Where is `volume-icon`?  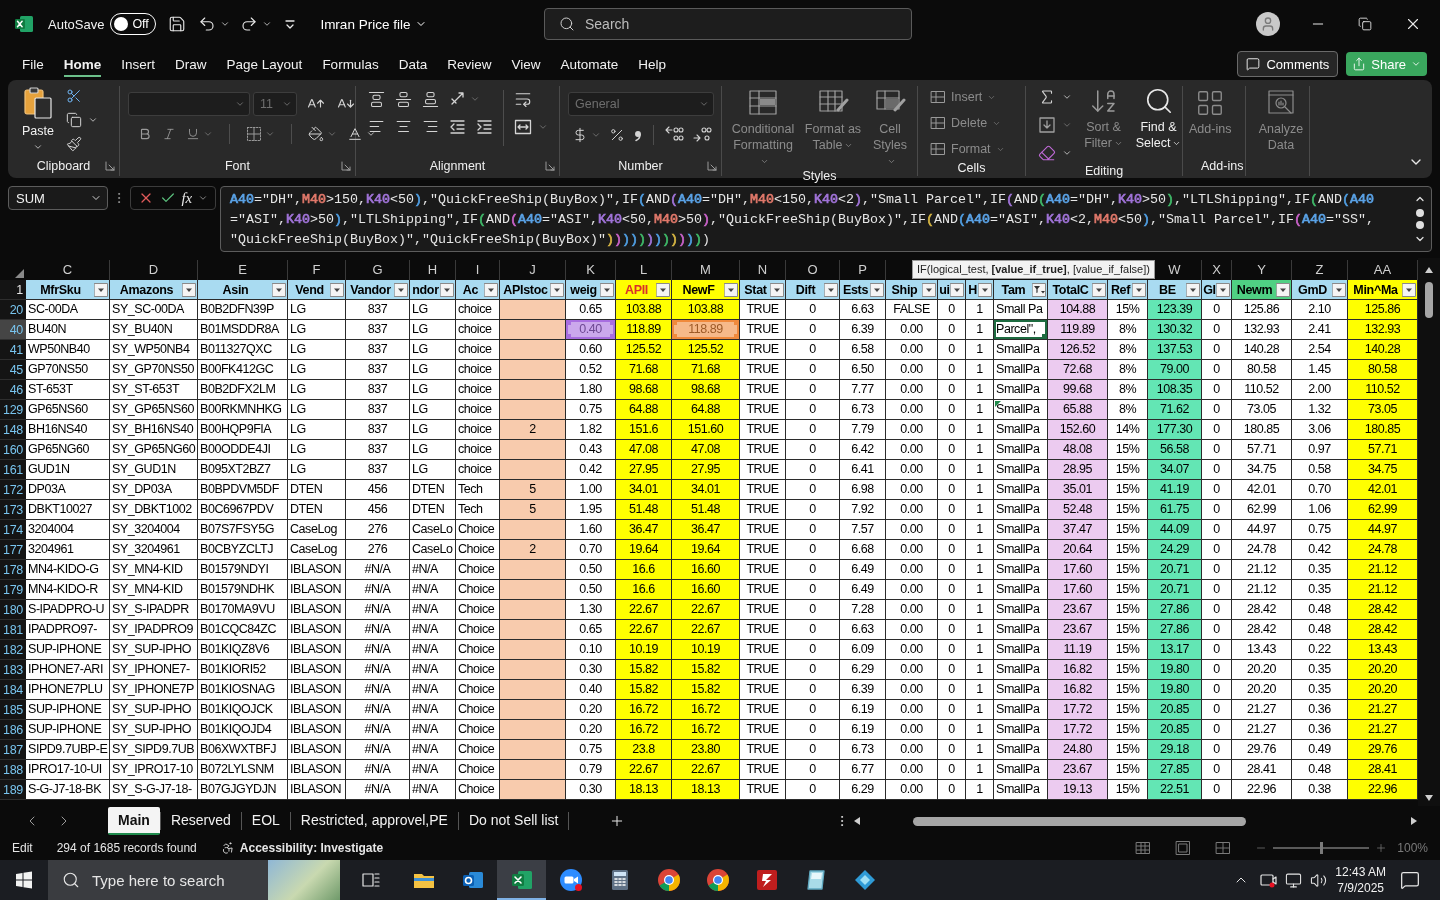 volume-icon is located at coordinates (1319, 880).